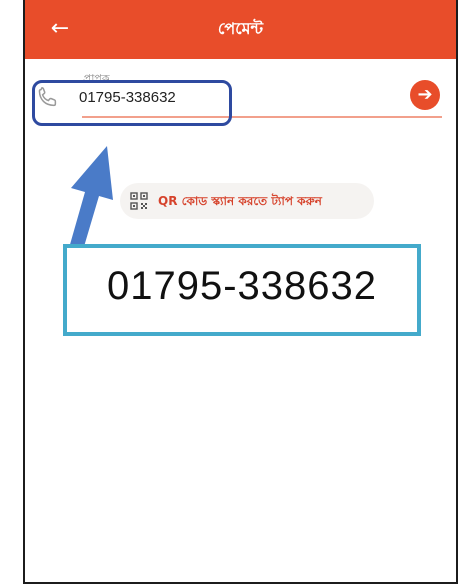  Describe the element at coordinates (240, 201) in the screenshot. I see `qr-scan-label: QR কোড স্ক্যান করতে ট্যাপ করুন` at that location.